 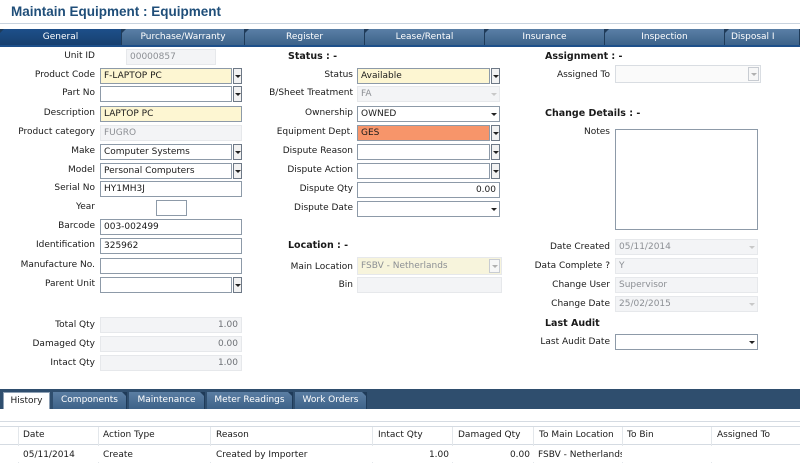 What do you see at coordinates (423, 171) in the screenshot?
I see `dispute-action-field` at bounding box center [423, 171].